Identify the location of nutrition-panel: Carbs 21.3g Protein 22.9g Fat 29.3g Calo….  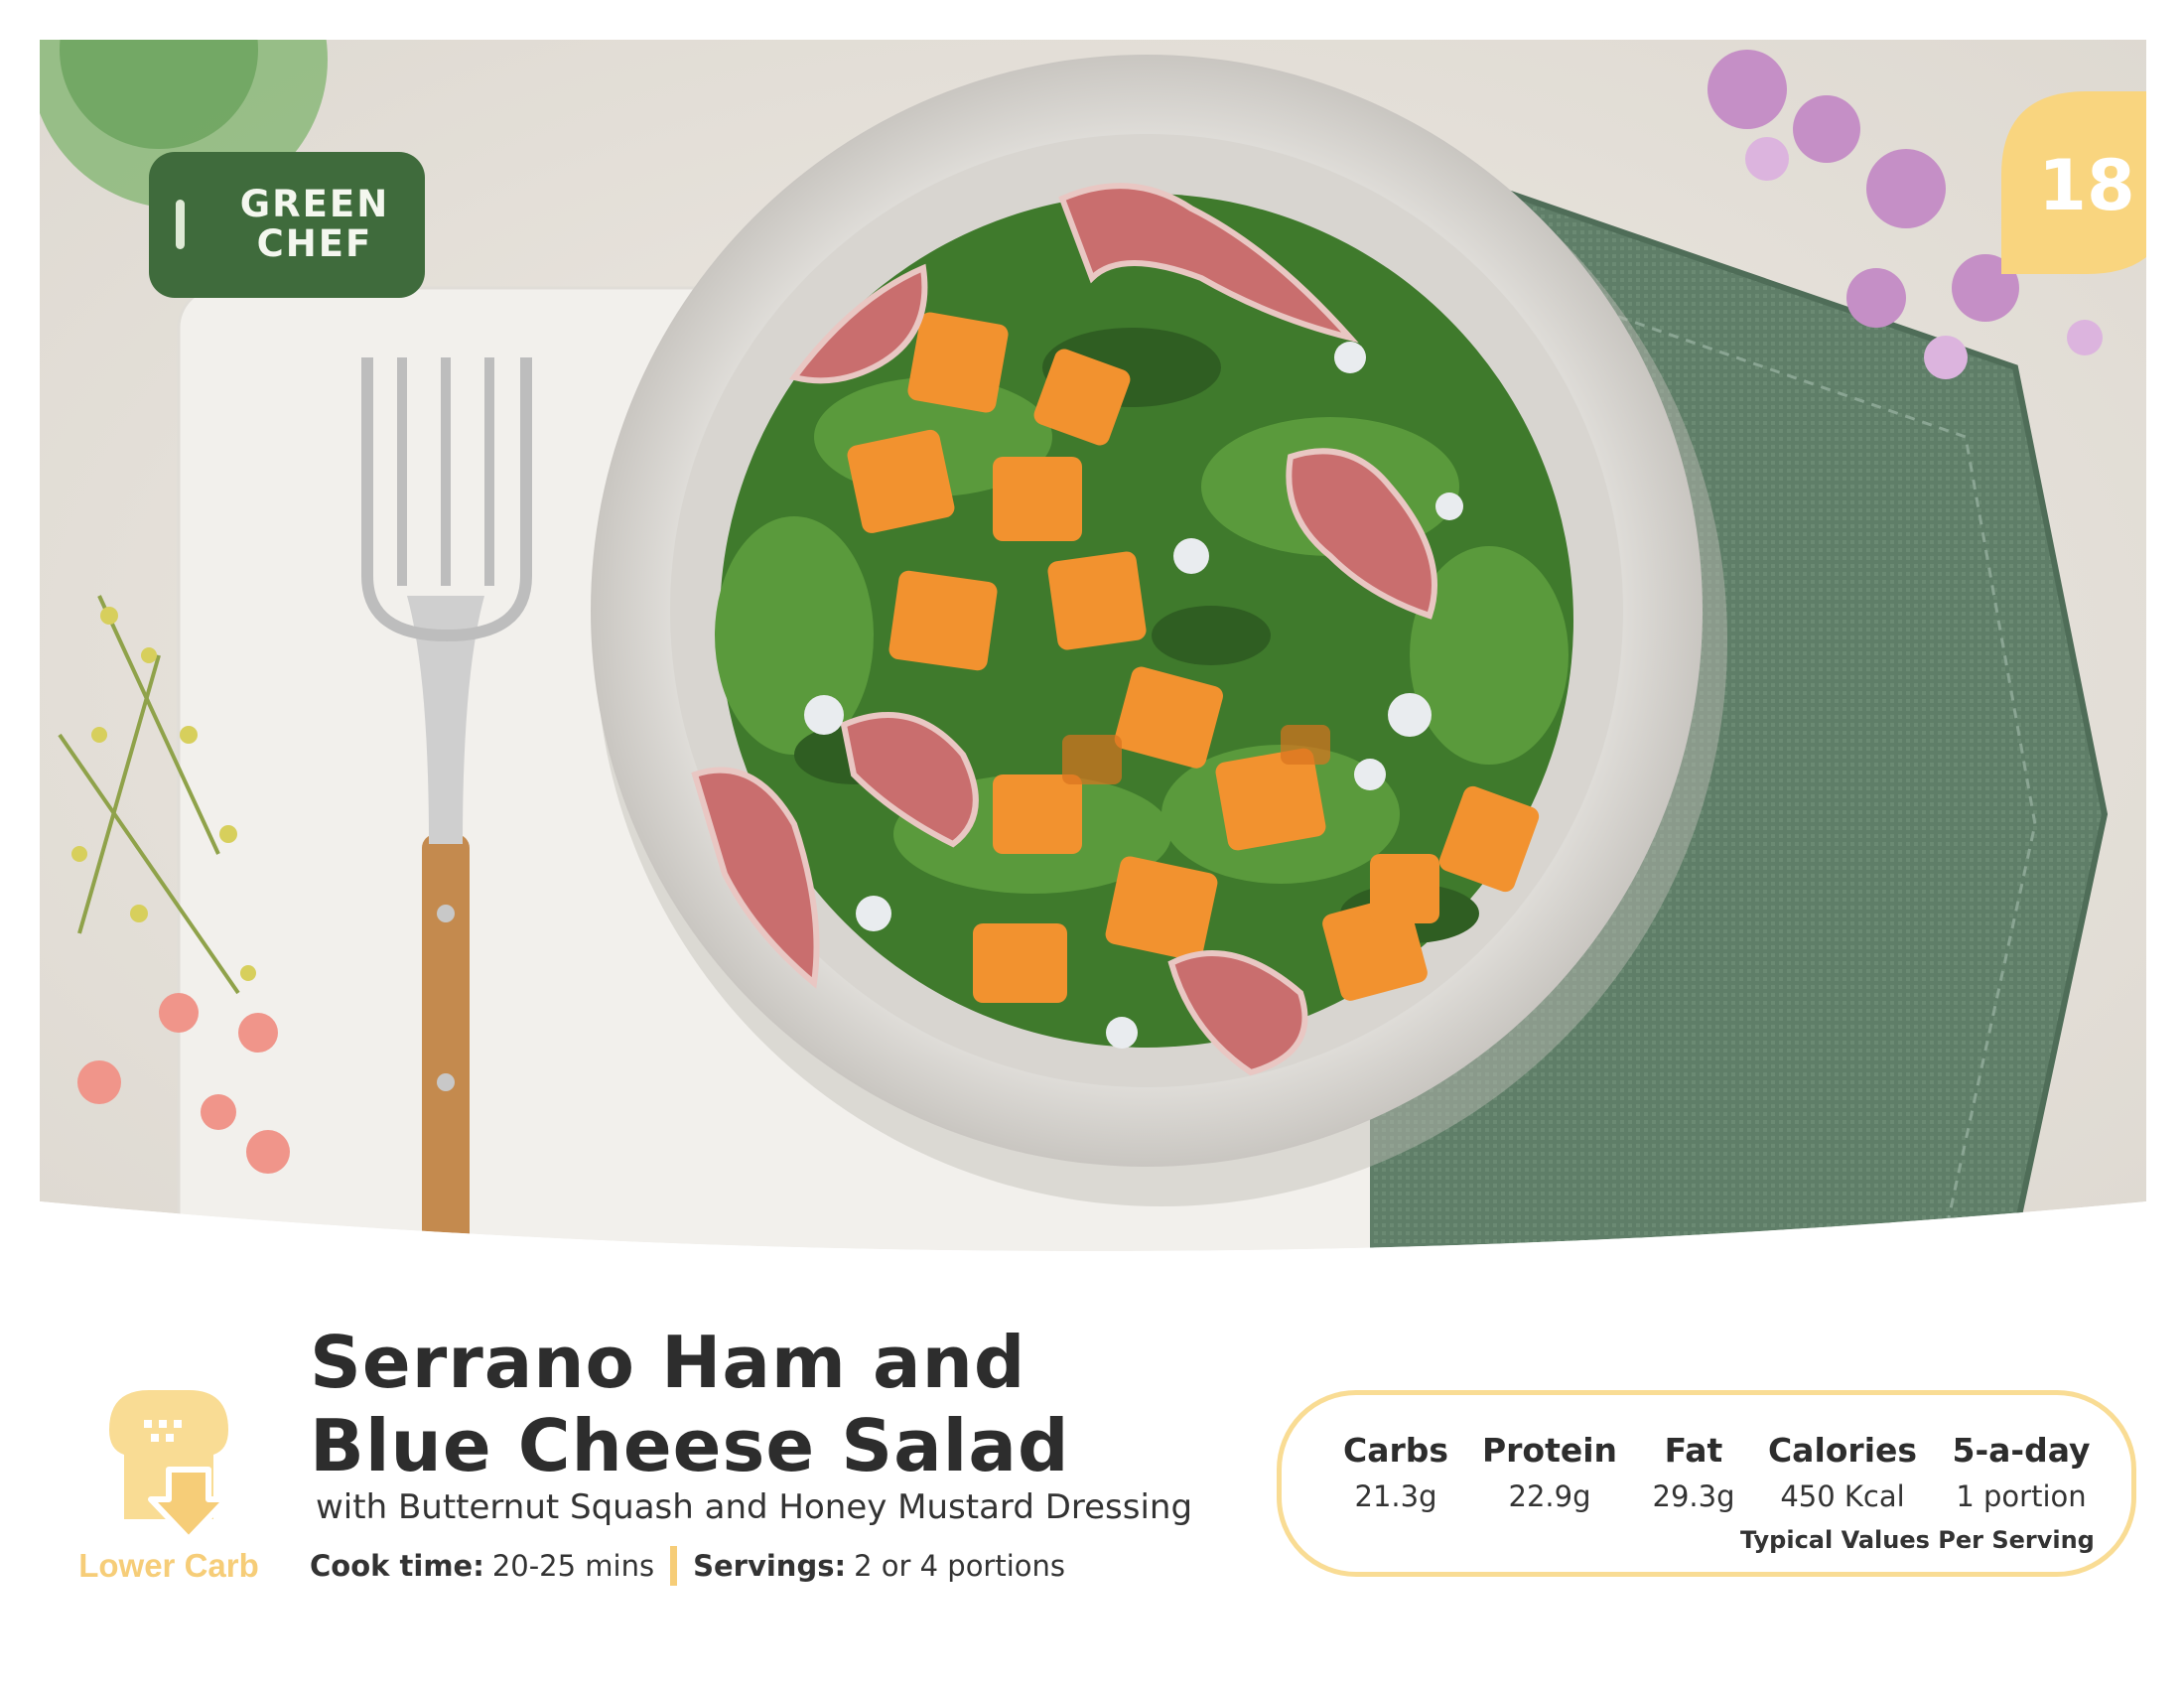
(1706, 1483).